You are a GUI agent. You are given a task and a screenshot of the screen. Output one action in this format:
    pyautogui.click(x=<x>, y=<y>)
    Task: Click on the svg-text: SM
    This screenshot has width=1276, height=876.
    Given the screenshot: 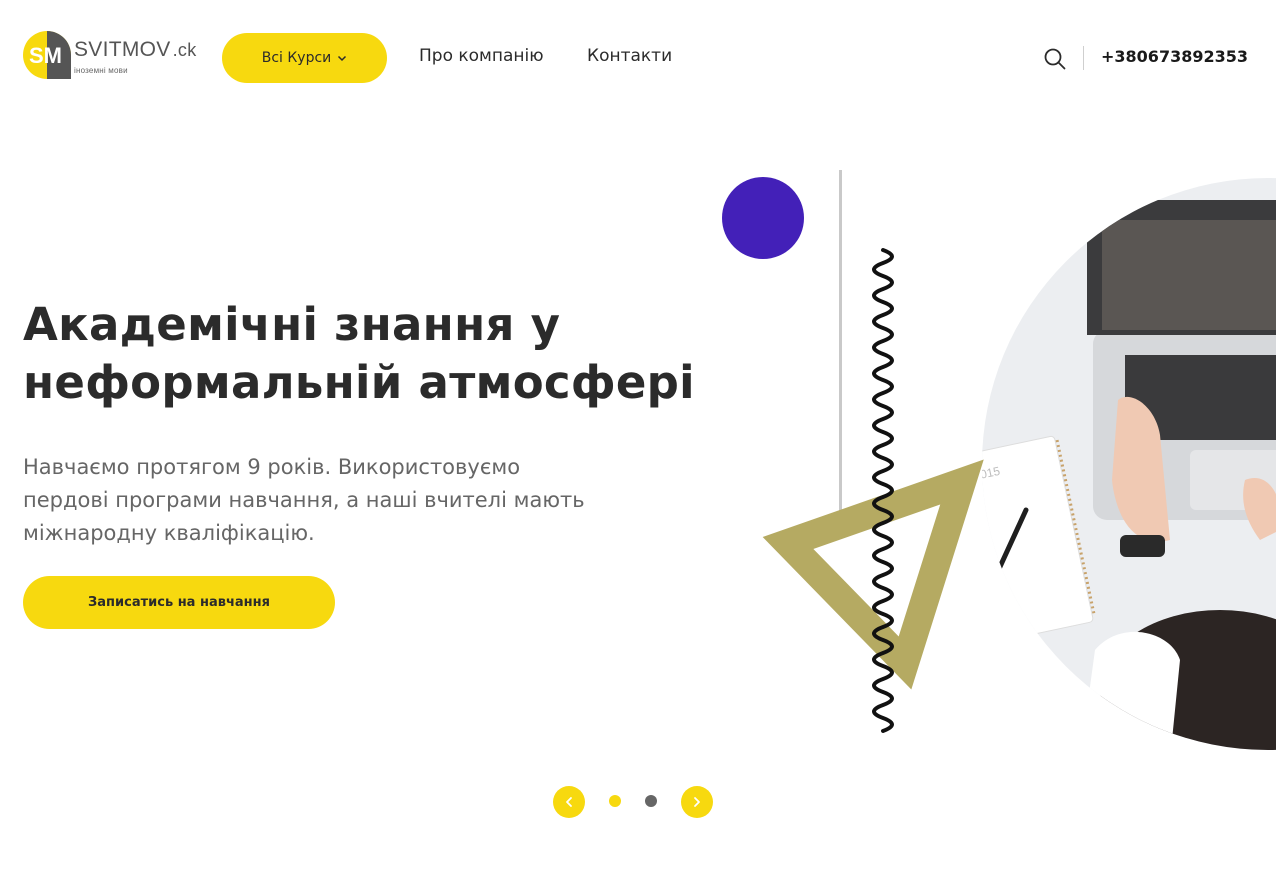 What is the action you would take?
    pyautogui.click(x=45, y=55)
    